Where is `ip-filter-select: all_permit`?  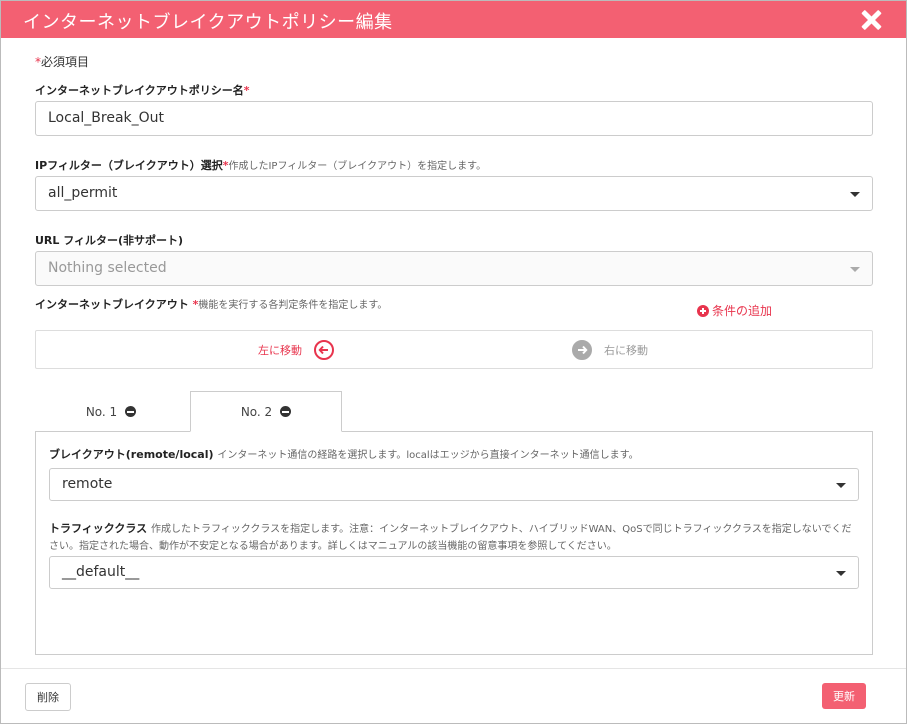
ip-filter-select: all_permit is located at coordinates (454, 193).